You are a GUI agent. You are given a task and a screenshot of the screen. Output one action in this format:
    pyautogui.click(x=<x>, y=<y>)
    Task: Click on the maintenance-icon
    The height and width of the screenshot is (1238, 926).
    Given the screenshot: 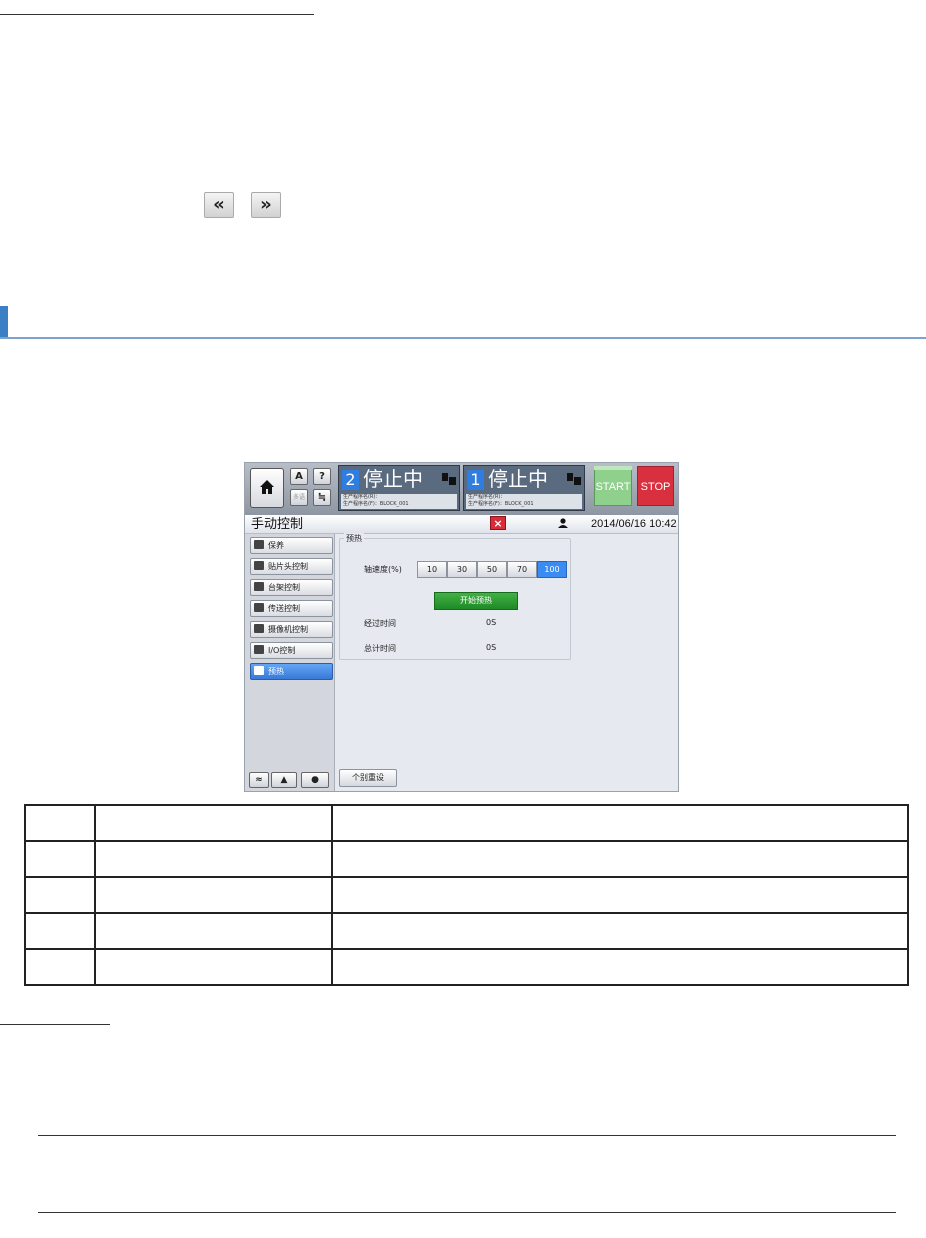 What is the action you would take?
    pyautogui.click(x=259, y=544)
    